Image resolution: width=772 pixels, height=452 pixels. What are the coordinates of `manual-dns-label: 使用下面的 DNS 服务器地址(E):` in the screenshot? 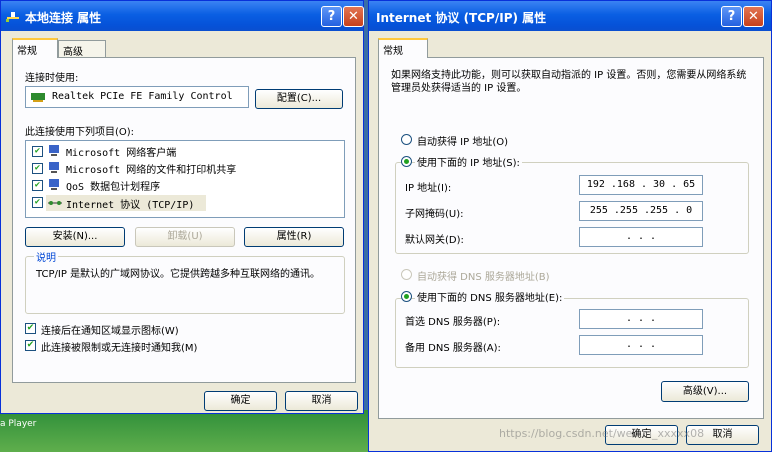 It's located at (490, 296).